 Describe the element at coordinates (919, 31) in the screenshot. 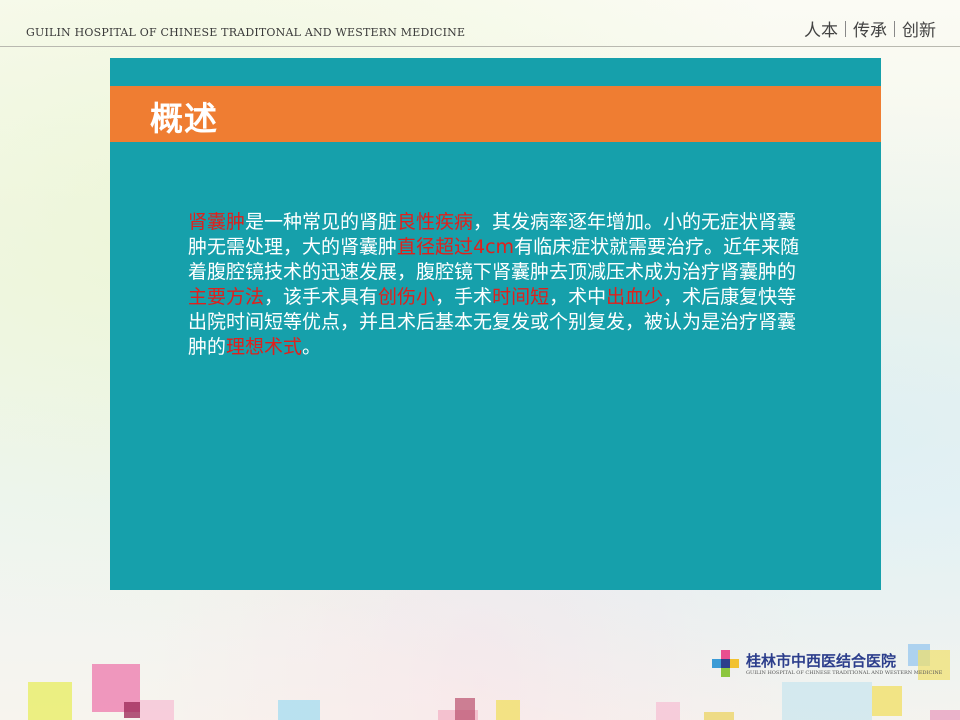

I see `slogan-word: 创新` at that location.